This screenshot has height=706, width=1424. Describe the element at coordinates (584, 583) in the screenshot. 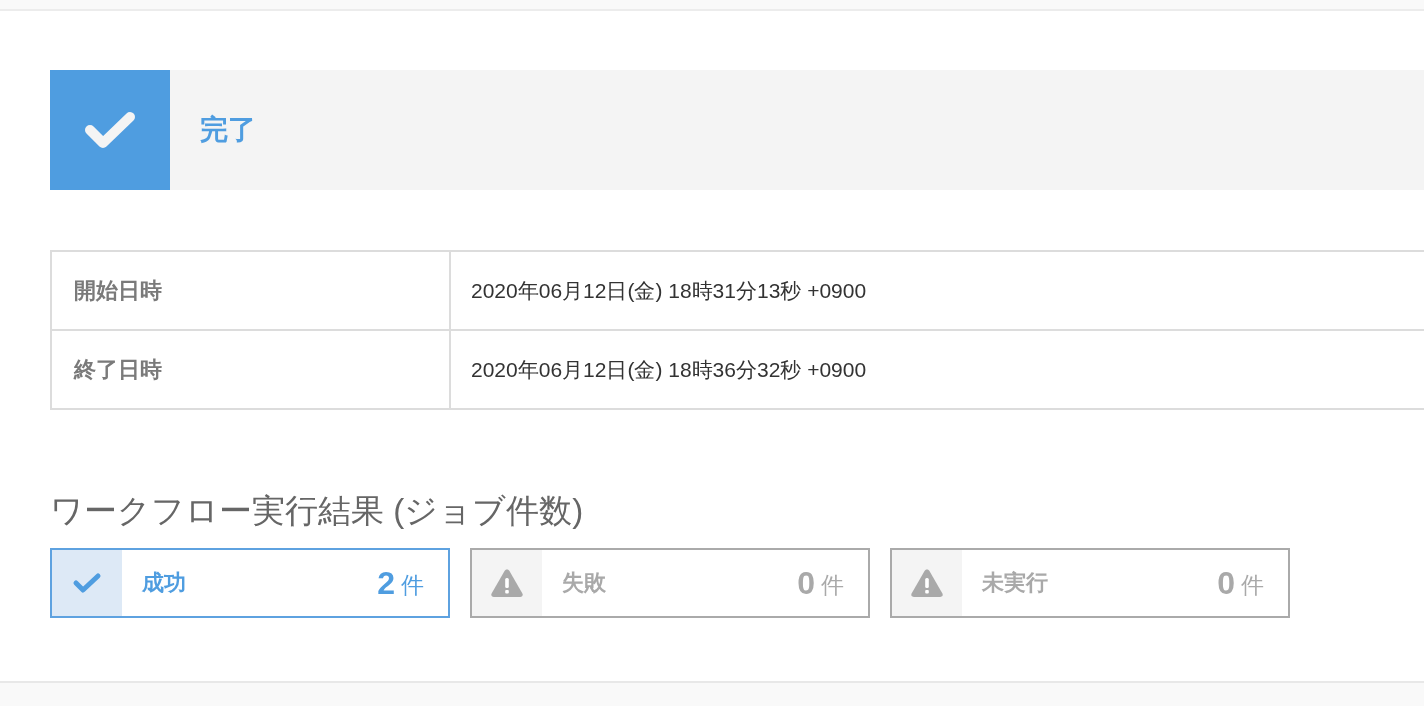

I see `result-label: 失敗` at that location.